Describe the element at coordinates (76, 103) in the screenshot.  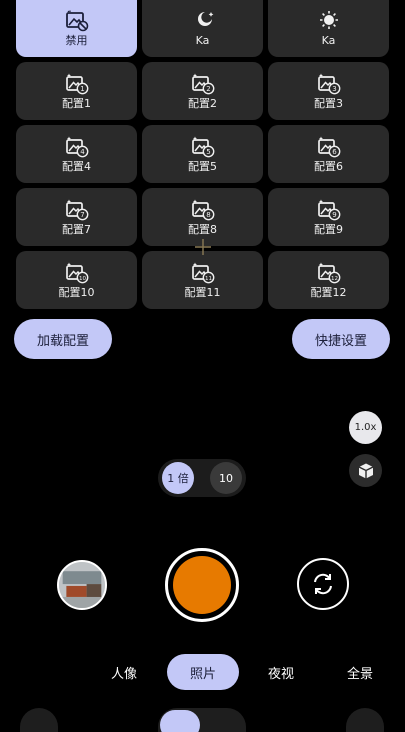
I see `tile-label: 配置1` at that location.